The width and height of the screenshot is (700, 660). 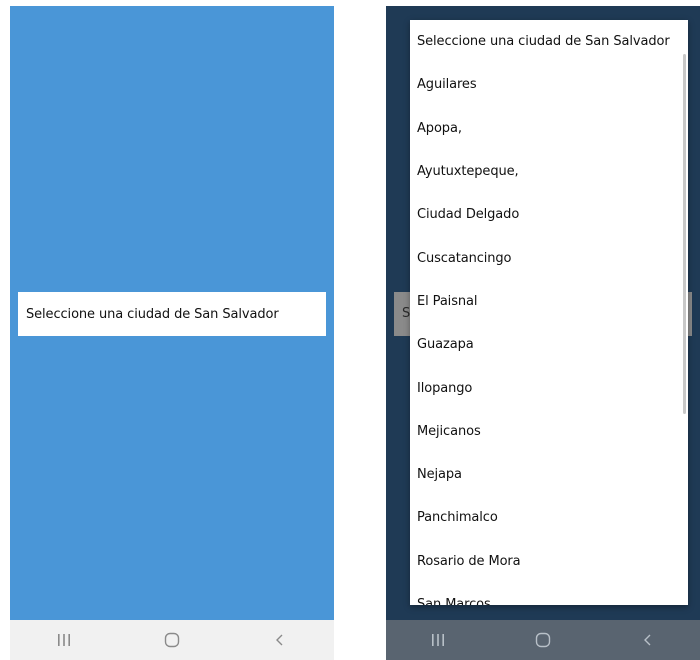 I want to click on right-recent-apps-button, so click(x=438, y=640).